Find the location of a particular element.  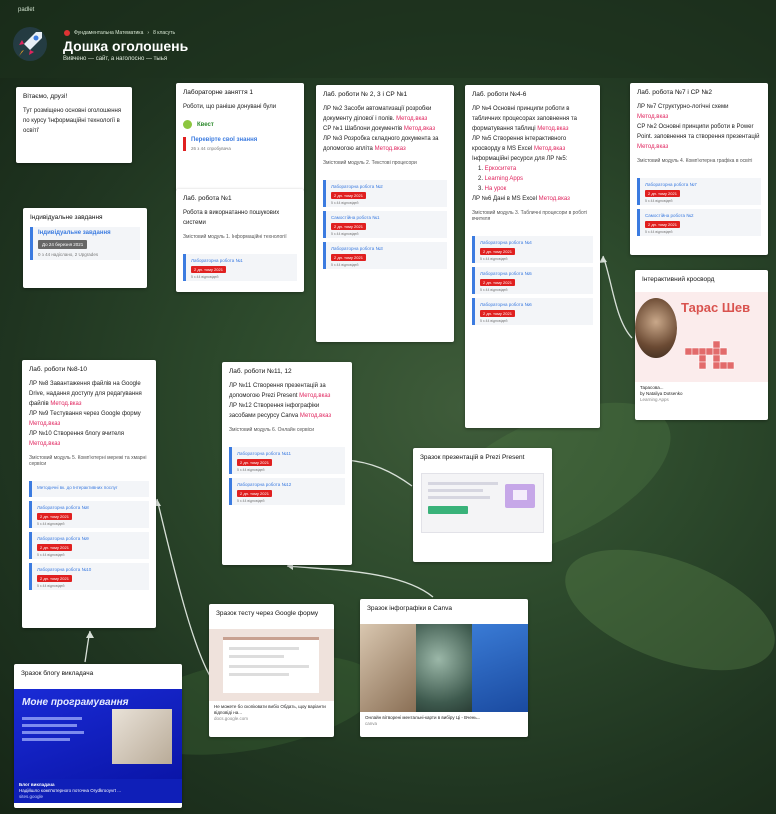

check-knowledge-link: Перевірте свої знання 26 з 44 спробувача is located at coordinates (240, 144).